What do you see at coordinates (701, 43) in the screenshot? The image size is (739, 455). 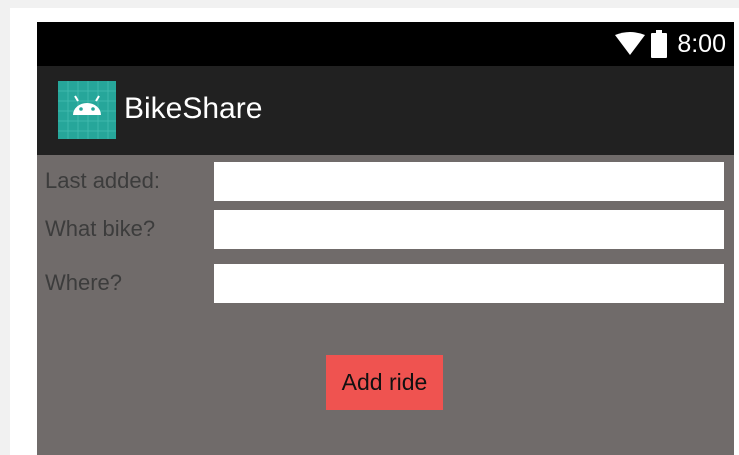 I see `status-clock: 8:00` at bounding box center [701, 43].